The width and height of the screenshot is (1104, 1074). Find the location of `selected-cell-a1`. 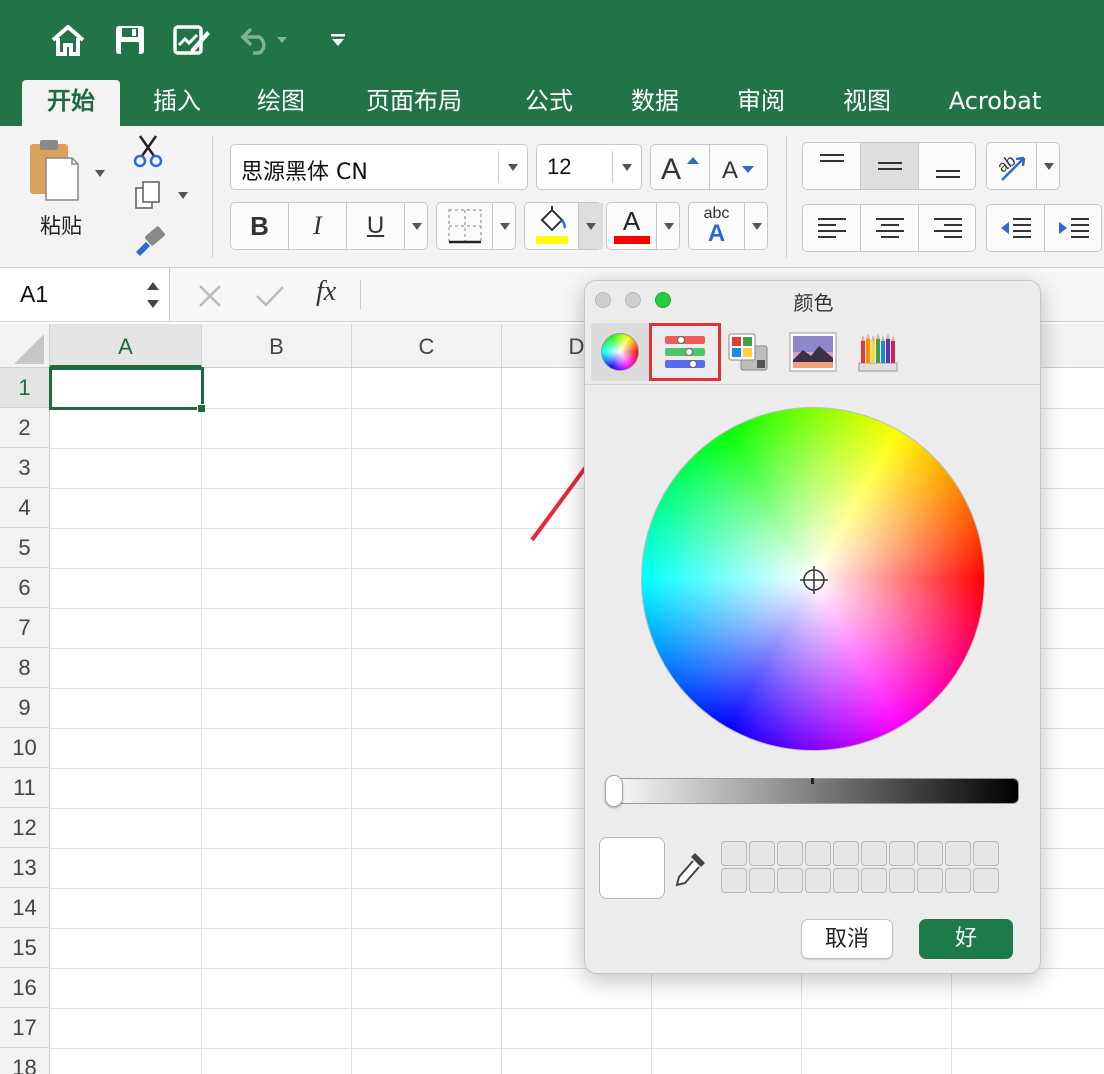

selected-cell-a1 is located at coordinates (126, 388).